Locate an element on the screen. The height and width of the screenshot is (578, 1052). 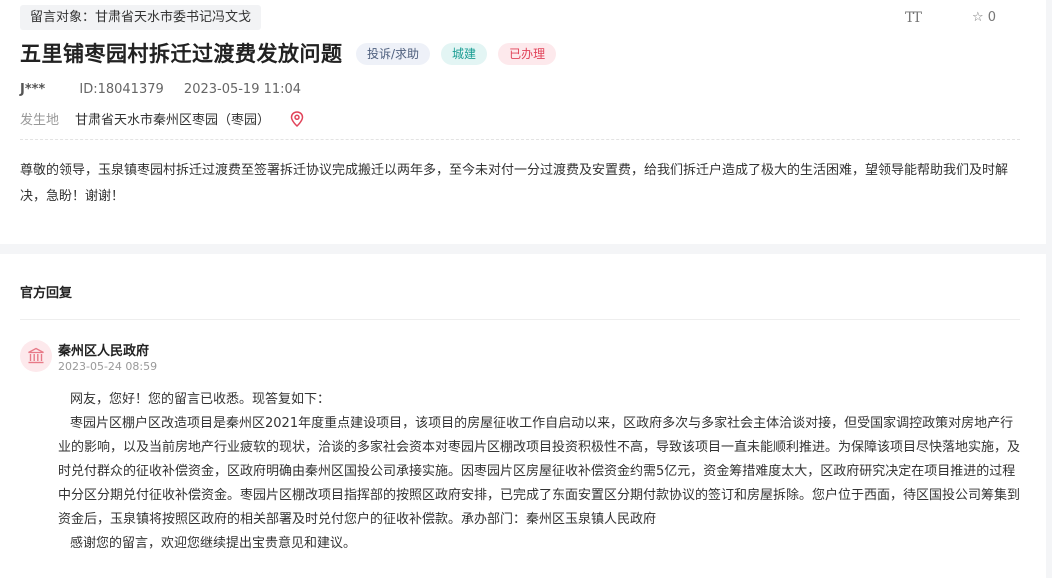
reply-divider is located at coordinates (520, 319).